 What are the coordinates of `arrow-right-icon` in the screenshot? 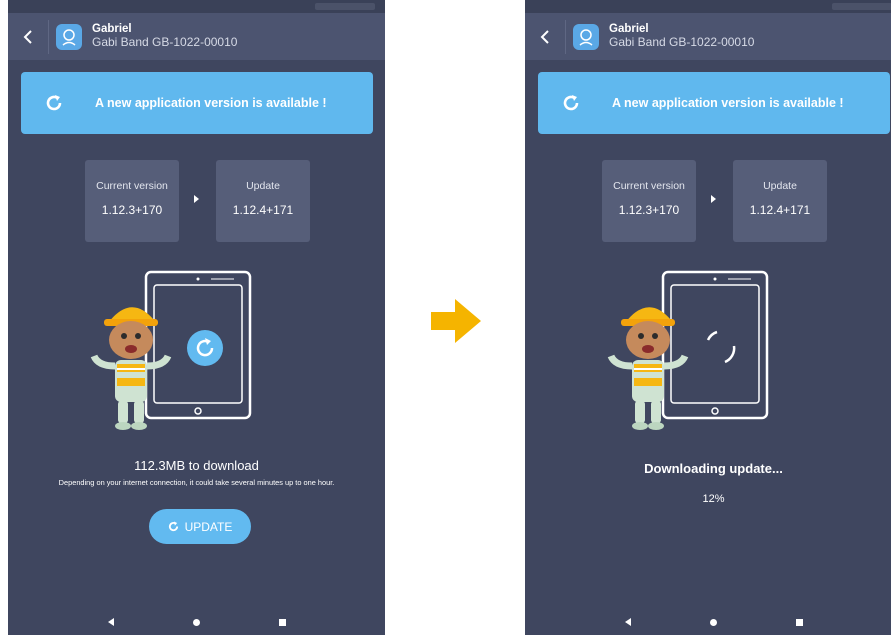 It's located at (456, 321).